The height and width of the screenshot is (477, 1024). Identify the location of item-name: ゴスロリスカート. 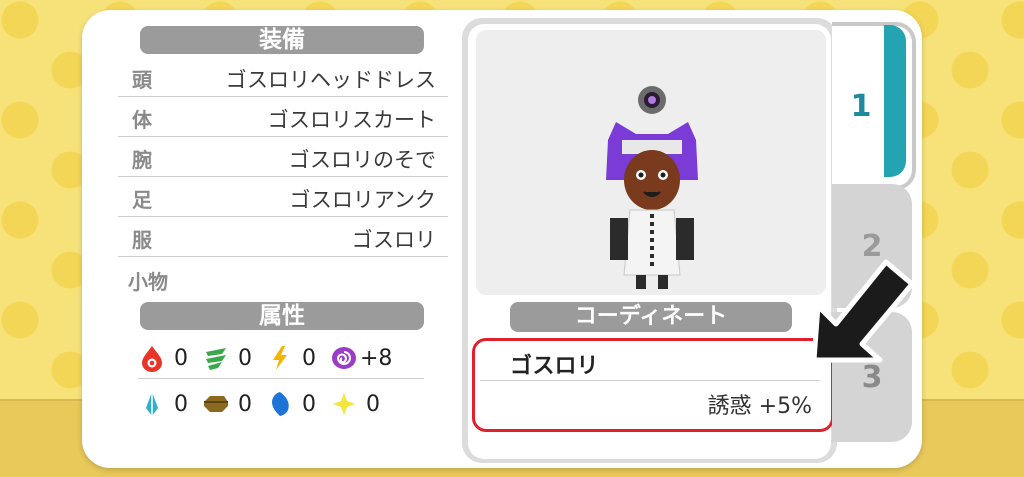
(351, 120).